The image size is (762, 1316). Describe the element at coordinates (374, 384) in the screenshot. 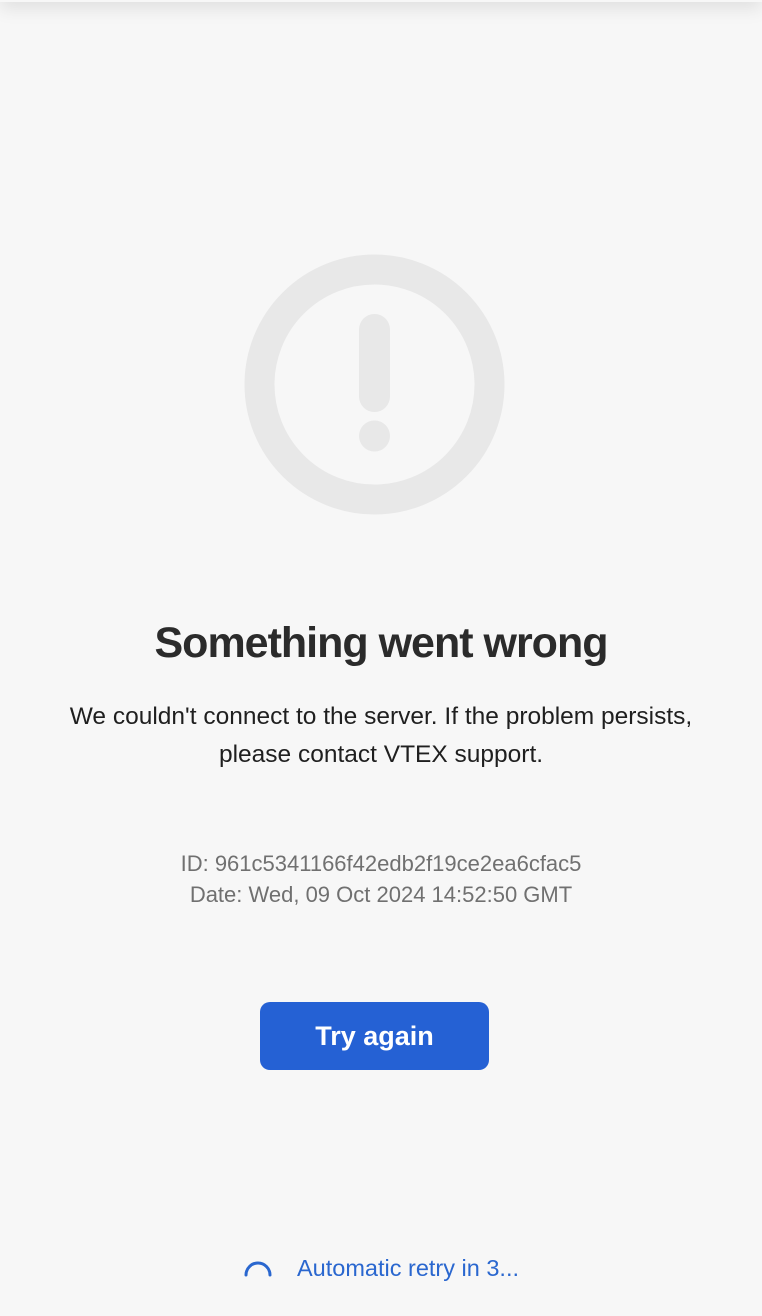

I see `exclamation-circle-icon` at that location.